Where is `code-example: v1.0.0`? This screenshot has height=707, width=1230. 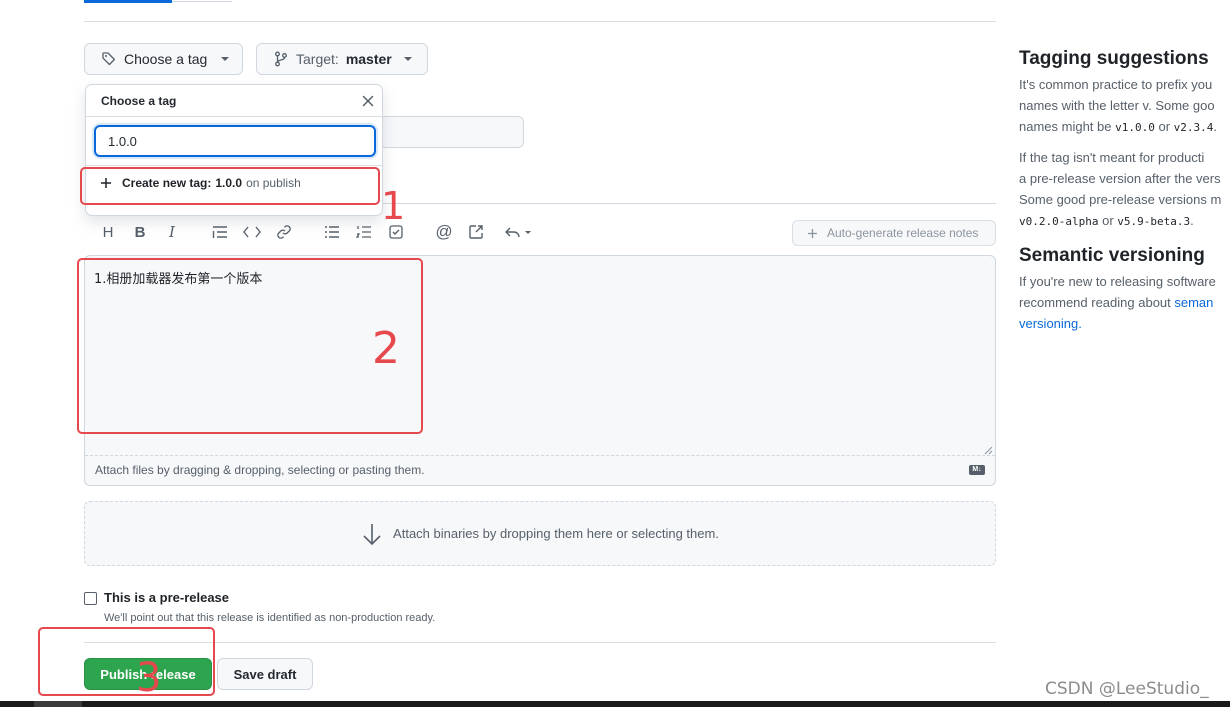 code-example: v1.0.0 is located at coordinates (1135, 127).